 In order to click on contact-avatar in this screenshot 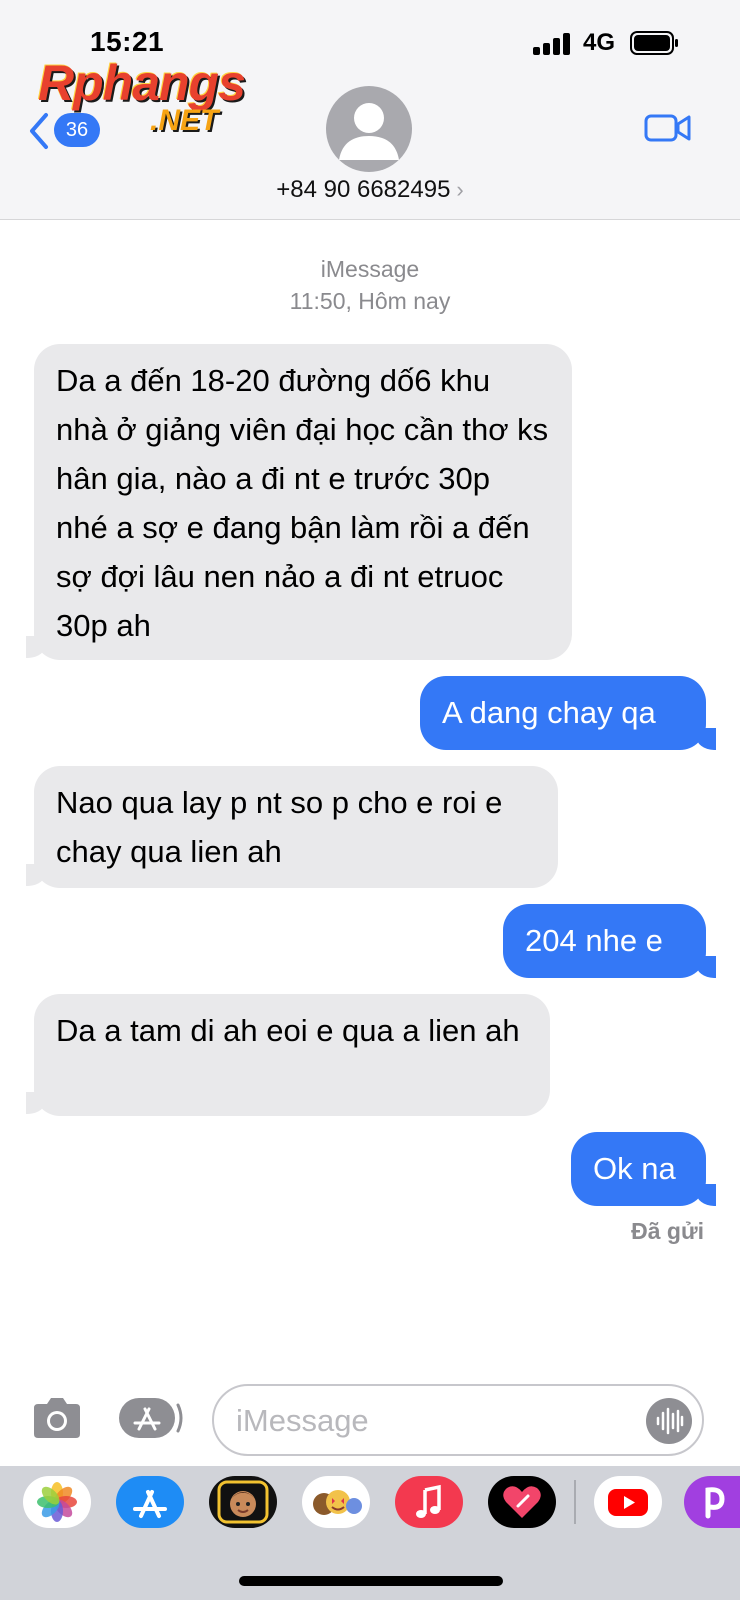, I will do `click(369, 129)`.